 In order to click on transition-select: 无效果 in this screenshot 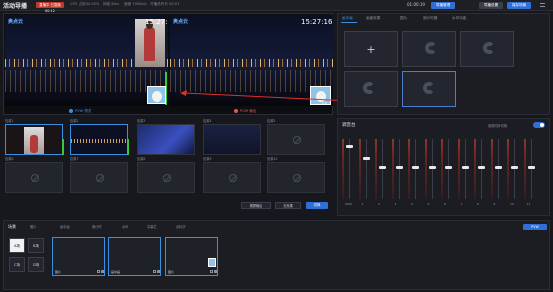, I will do `click(288, 205)`.